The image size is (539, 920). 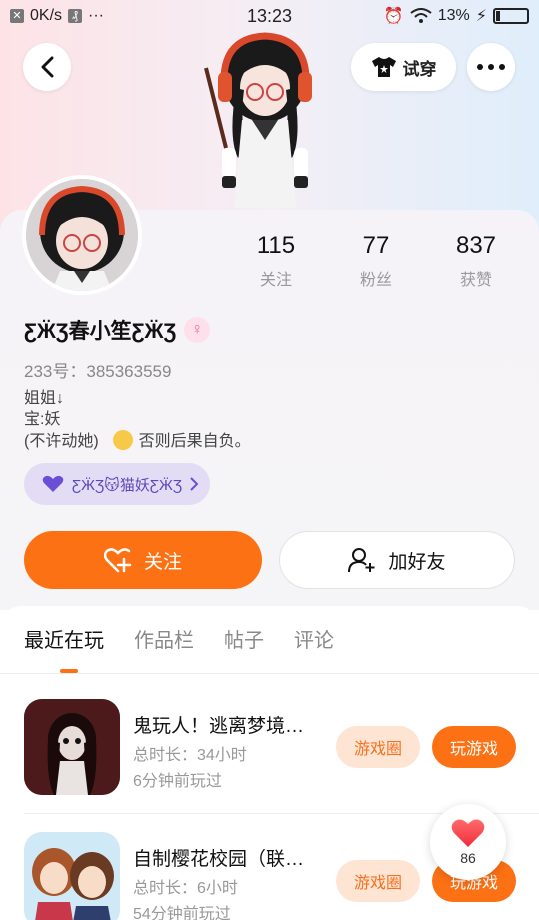 What do you see at coordinates (117, 560) in the screenshot?
I see `heart-plus-icon` at bounding box center [117, 560].